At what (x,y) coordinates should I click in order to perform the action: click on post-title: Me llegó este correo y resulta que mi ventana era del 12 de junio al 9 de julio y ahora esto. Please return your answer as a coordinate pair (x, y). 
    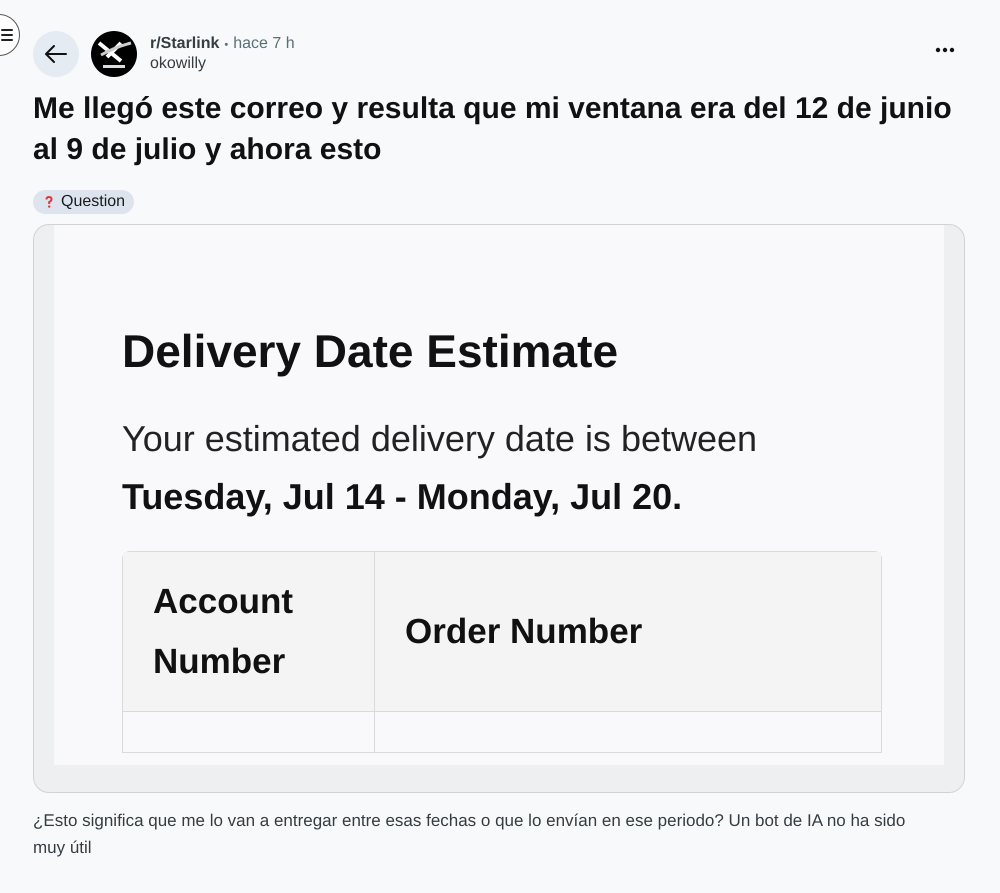
    Looking at the image, I should click on (493, 129).